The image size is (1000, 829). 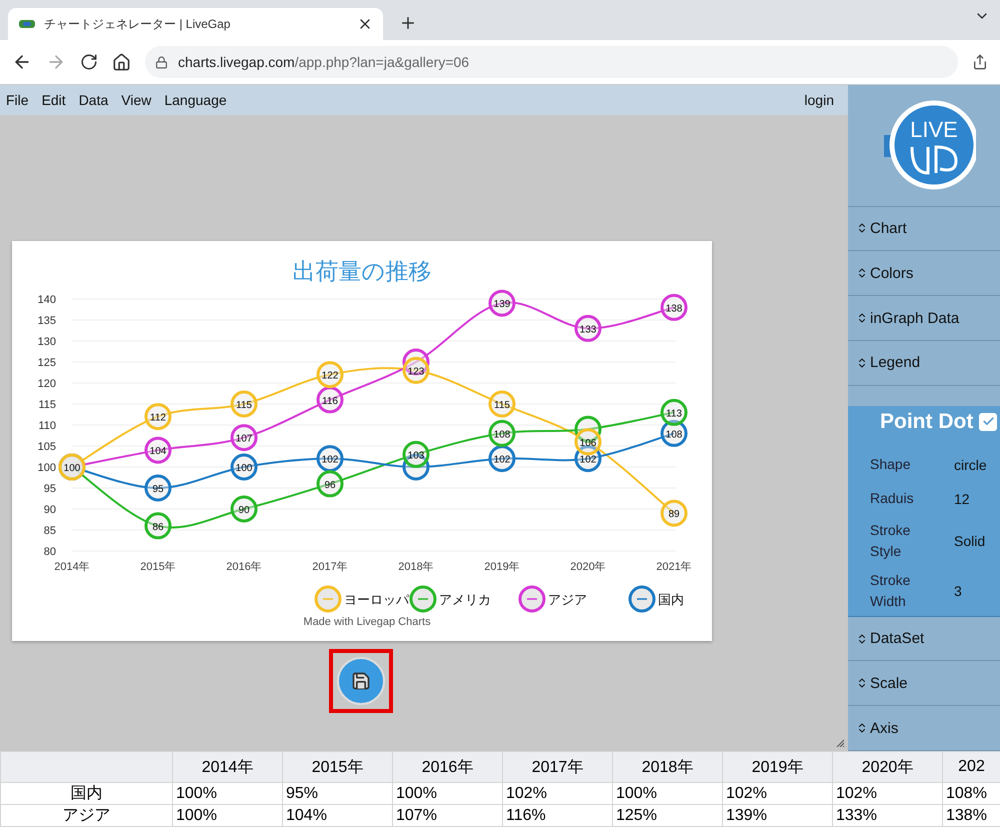 I want to click on chart-footer: Made with Livegap Charts, so click(x=366, y=622).